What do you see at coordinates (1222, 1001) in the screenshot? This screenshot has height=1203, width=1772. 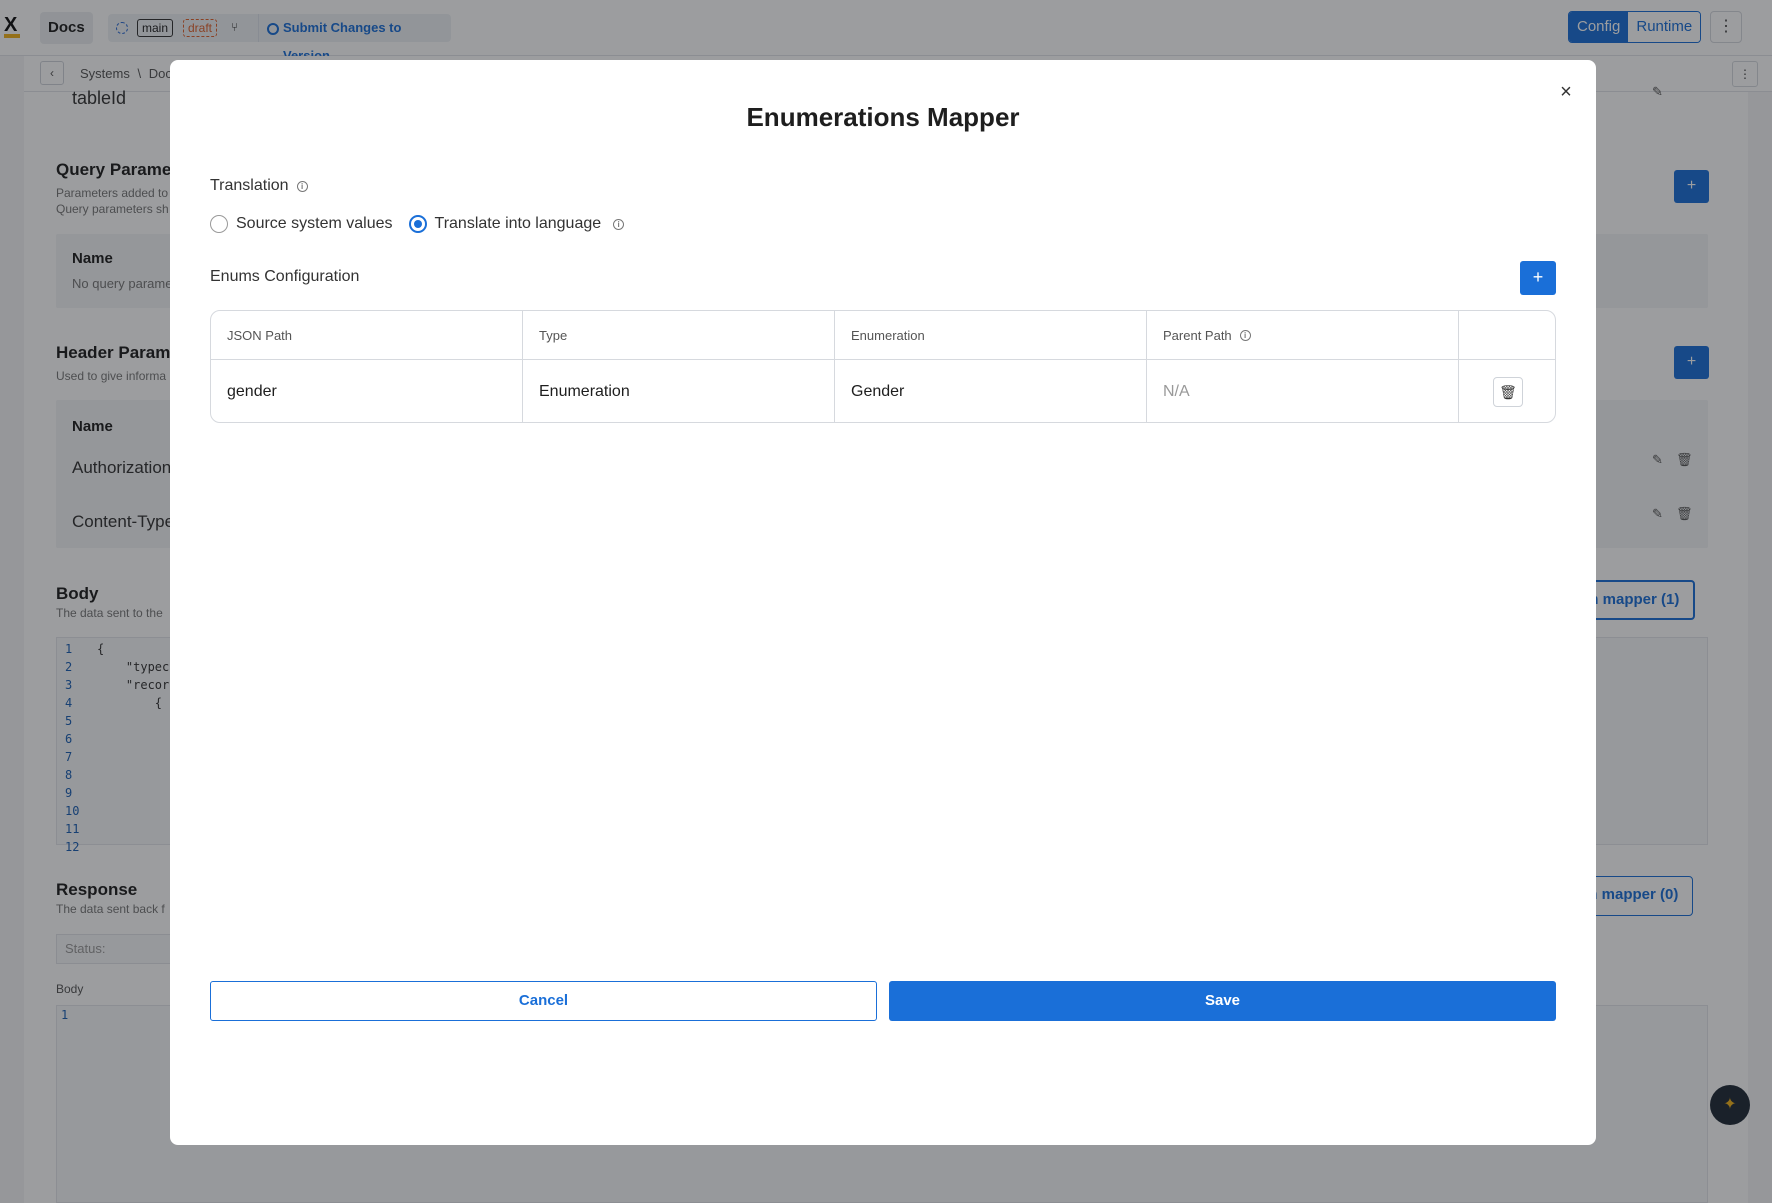 I see `save-button: Save` at bounding box center [1222, 1001].